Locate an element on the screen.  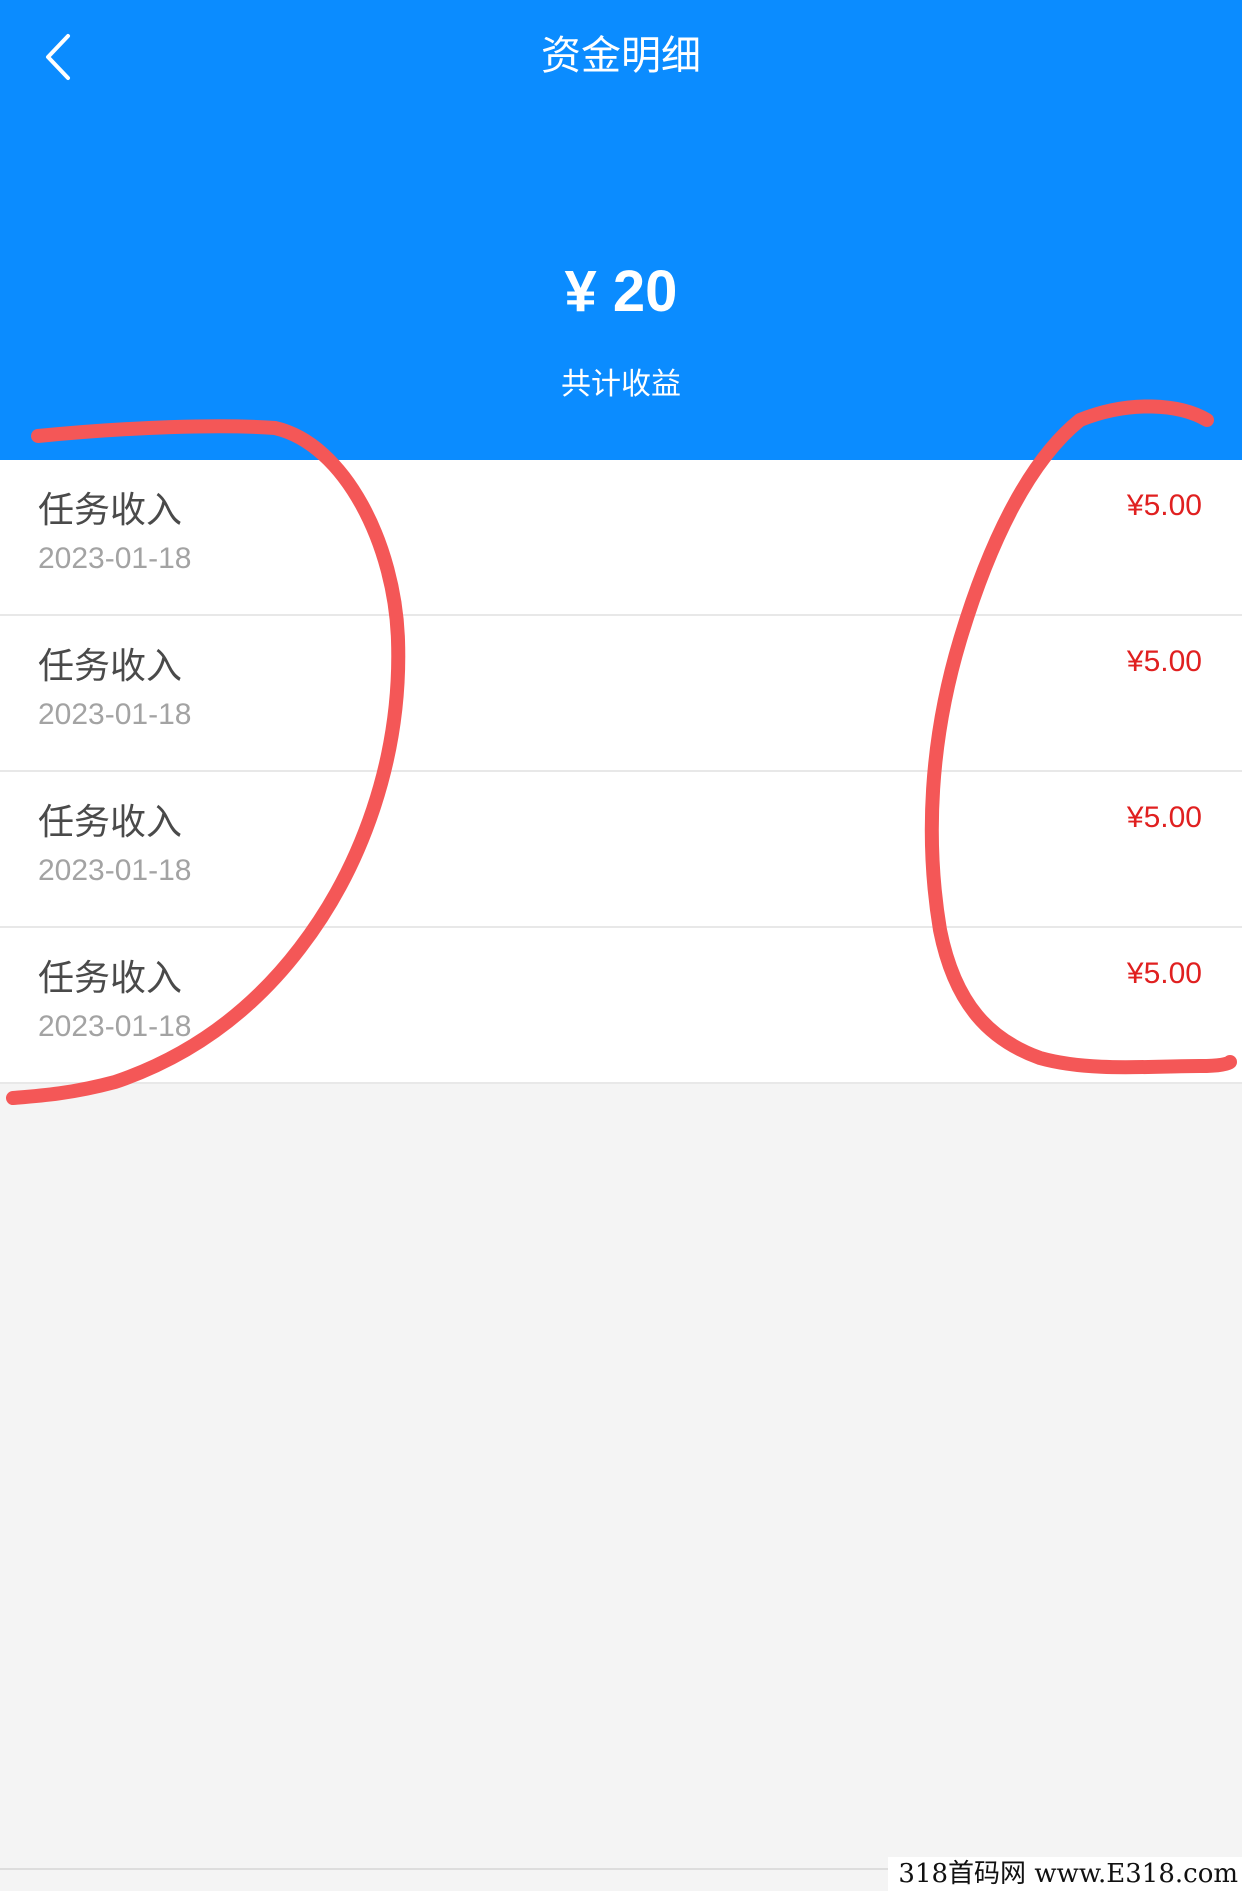
page-title: 资金明细 is located at coordinates (621, 56).